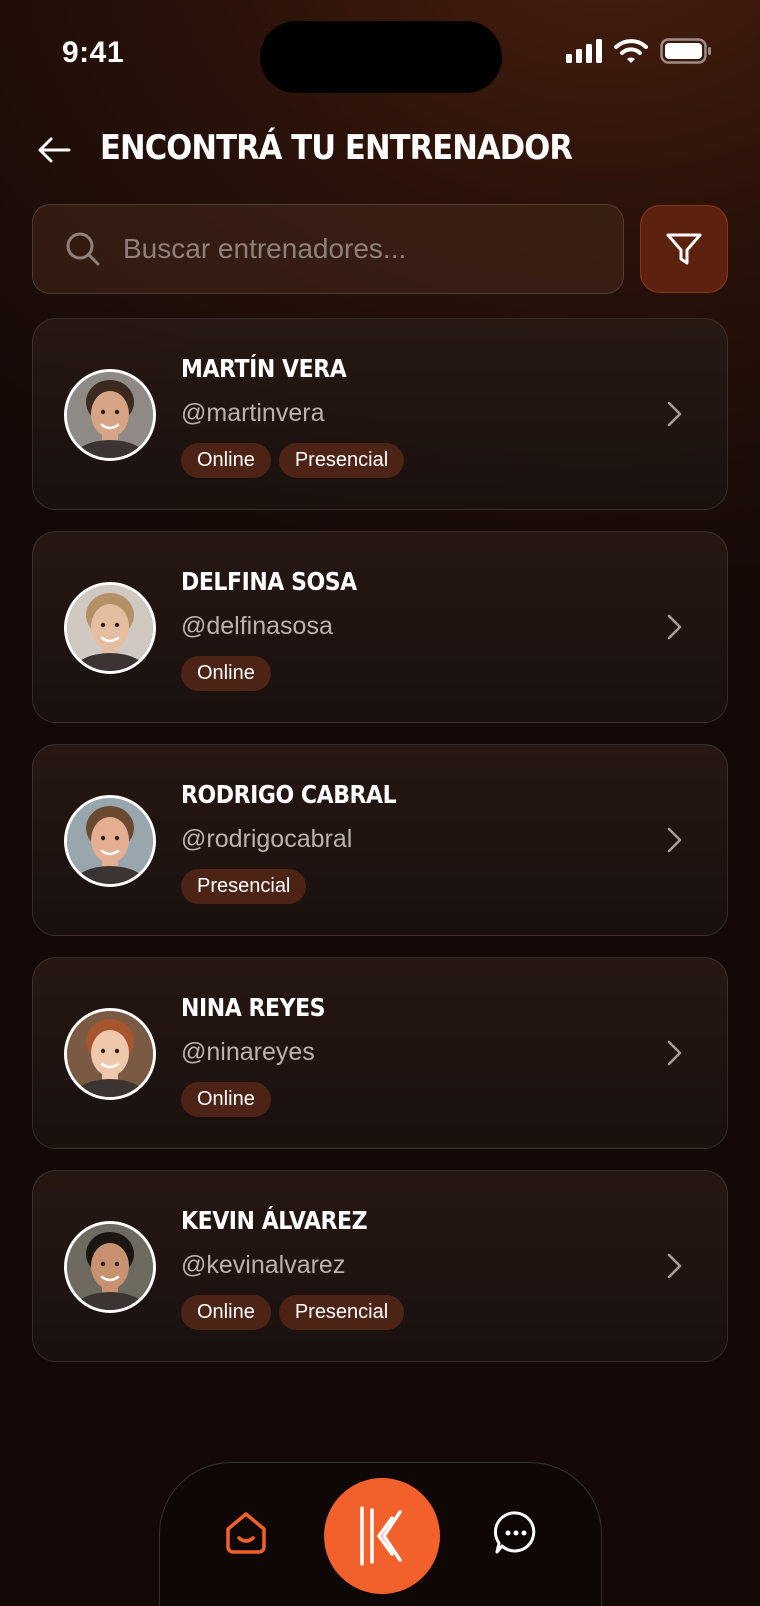 The width and height of the screenshot is (760, 1606). I want to click on dynamic-island, so click(381, 57).